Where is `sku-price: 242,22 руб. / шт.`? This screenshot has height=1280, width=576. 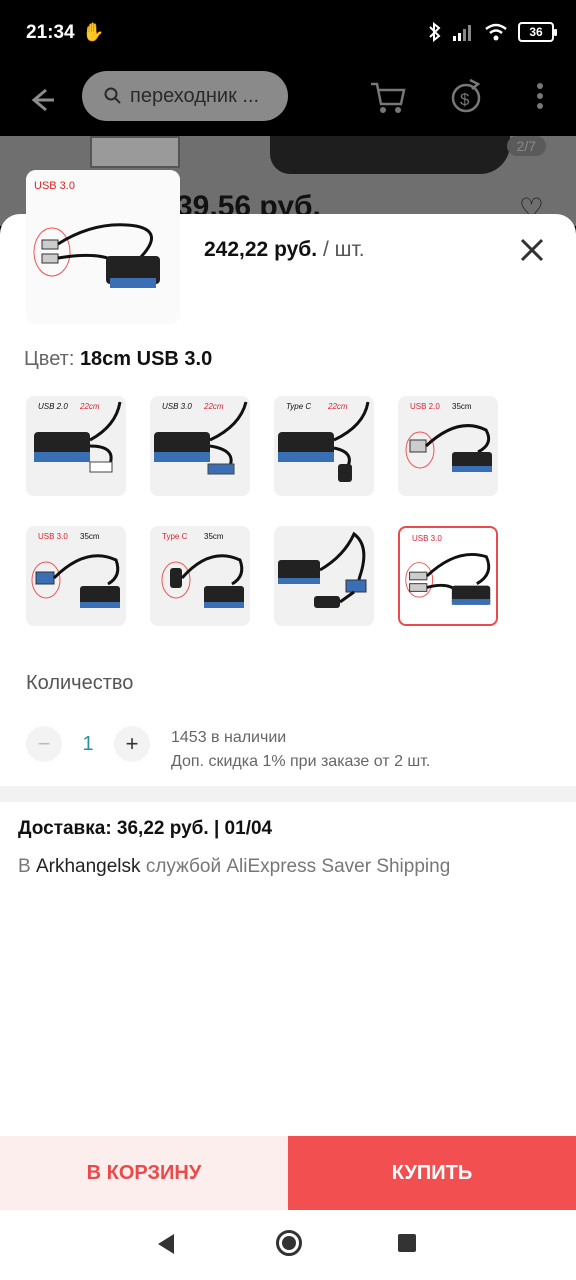
sku-price: 242,22 руб. / шт. is located at coordinates (284, 250).